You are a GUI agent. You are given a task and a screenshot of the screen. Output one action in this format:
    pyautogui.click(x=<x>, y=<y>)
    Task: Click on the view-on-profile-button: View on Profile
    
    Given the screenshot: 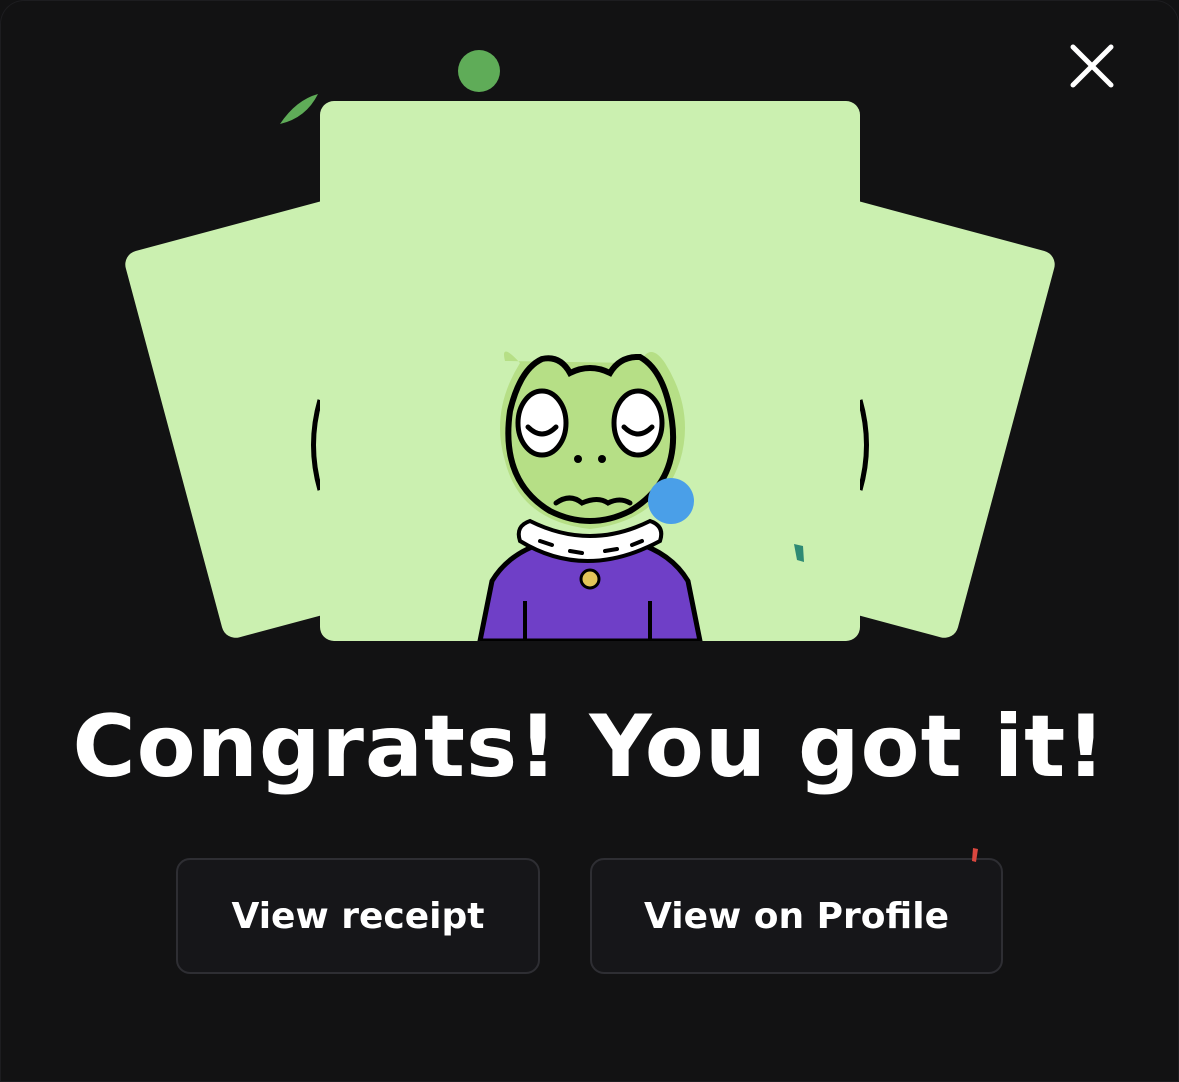 What is the action you would take?
    pyautogui.click(x=796, y=916)
    